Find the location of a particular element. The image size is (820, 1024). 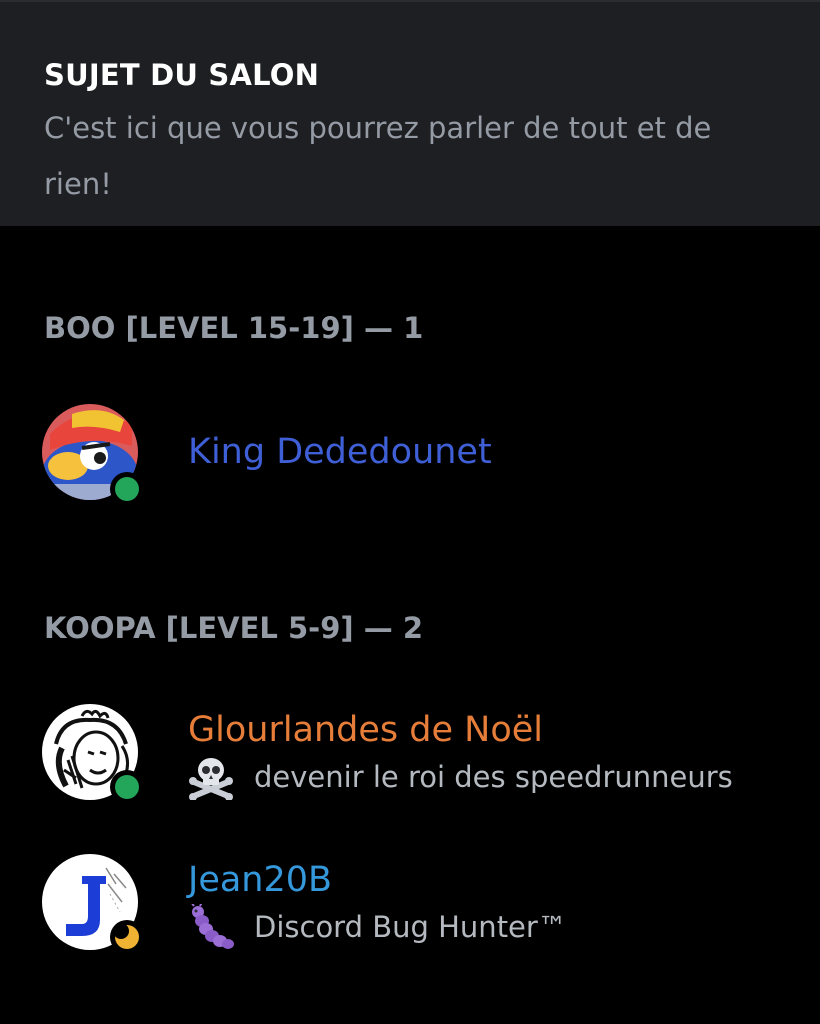

role-section-header-boo: BOO [LEVEL 15-19] — 1 is located at coordinates (234, 328).